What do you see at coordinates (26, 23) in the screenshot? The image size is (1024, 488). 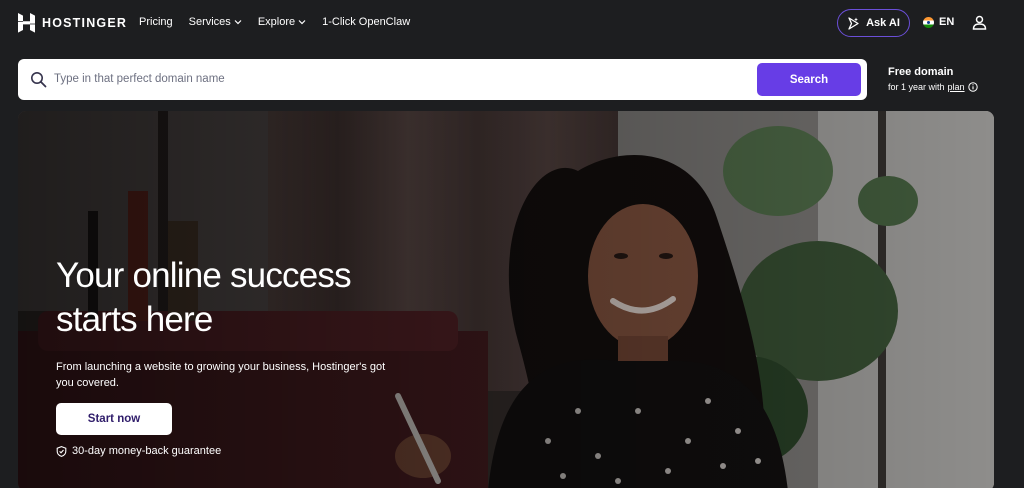 I see `hostinger-logo-icon` at bounding box center [26, 23].